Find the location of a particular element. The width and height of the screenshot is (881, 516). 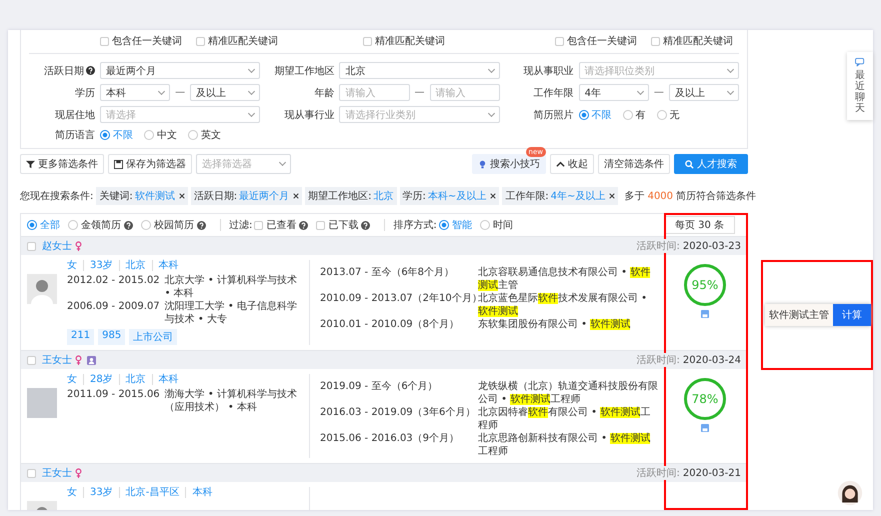

education-detail: 北京大学 • 计算机科学与技术 • 本科 is located at coordinates (231, 287).